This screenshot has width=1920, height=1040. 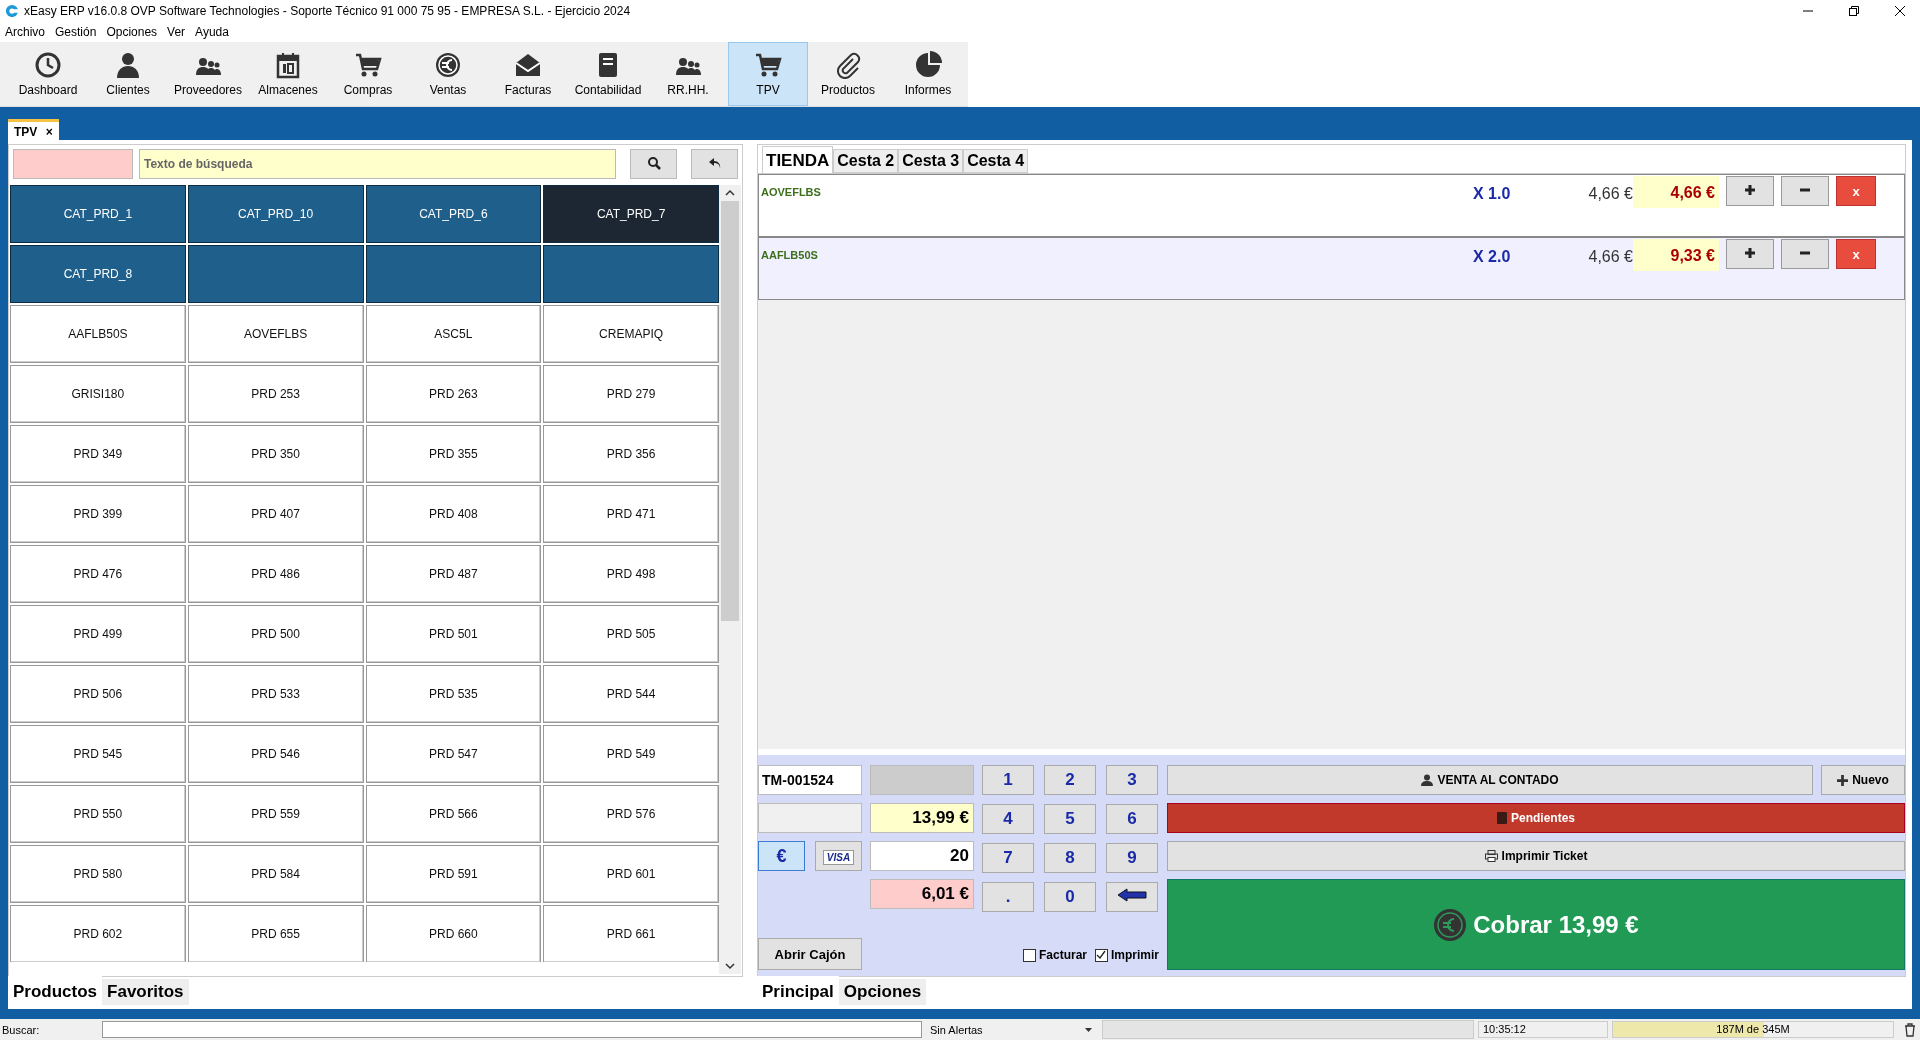 What do you see at coordinates (688, 74) in the screenshot?
I see `toolbar-button: RR.HH.` at bounding box center [688, 74].